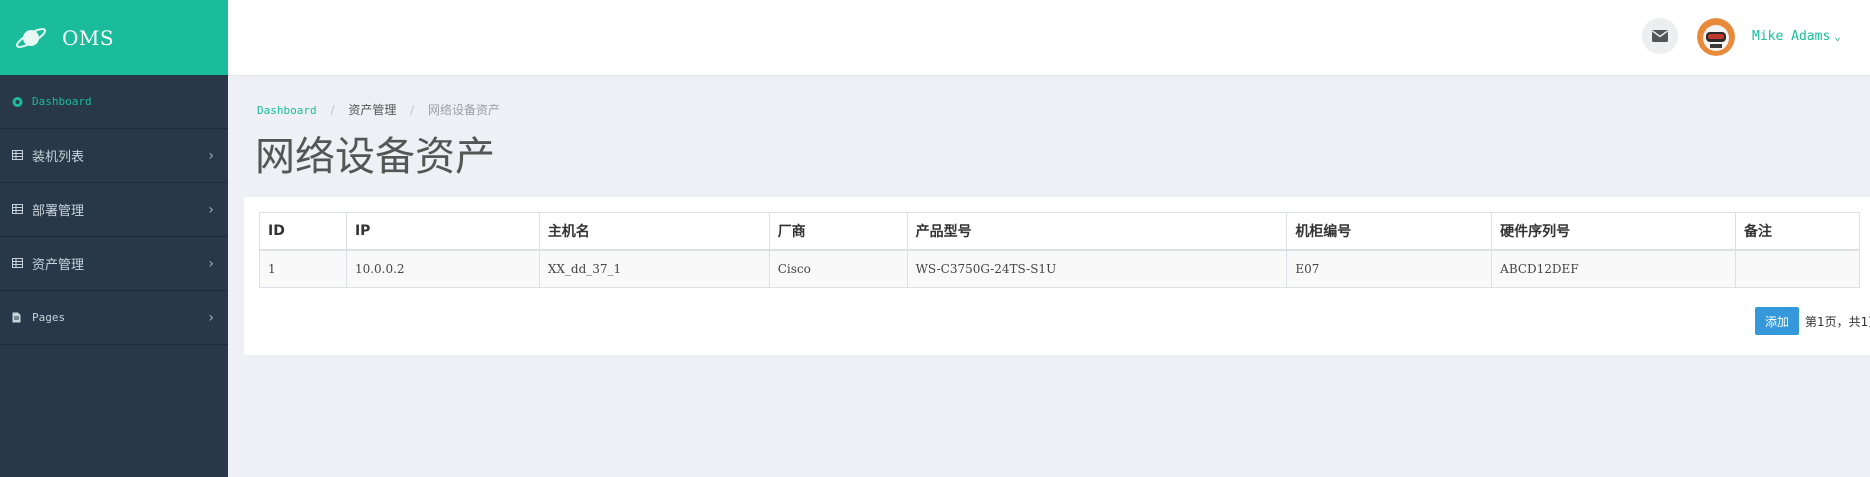 This screenshot has height=477, width=1870. I want to click on user-menu: Mike Adams ⌄, so click(1796, 36).